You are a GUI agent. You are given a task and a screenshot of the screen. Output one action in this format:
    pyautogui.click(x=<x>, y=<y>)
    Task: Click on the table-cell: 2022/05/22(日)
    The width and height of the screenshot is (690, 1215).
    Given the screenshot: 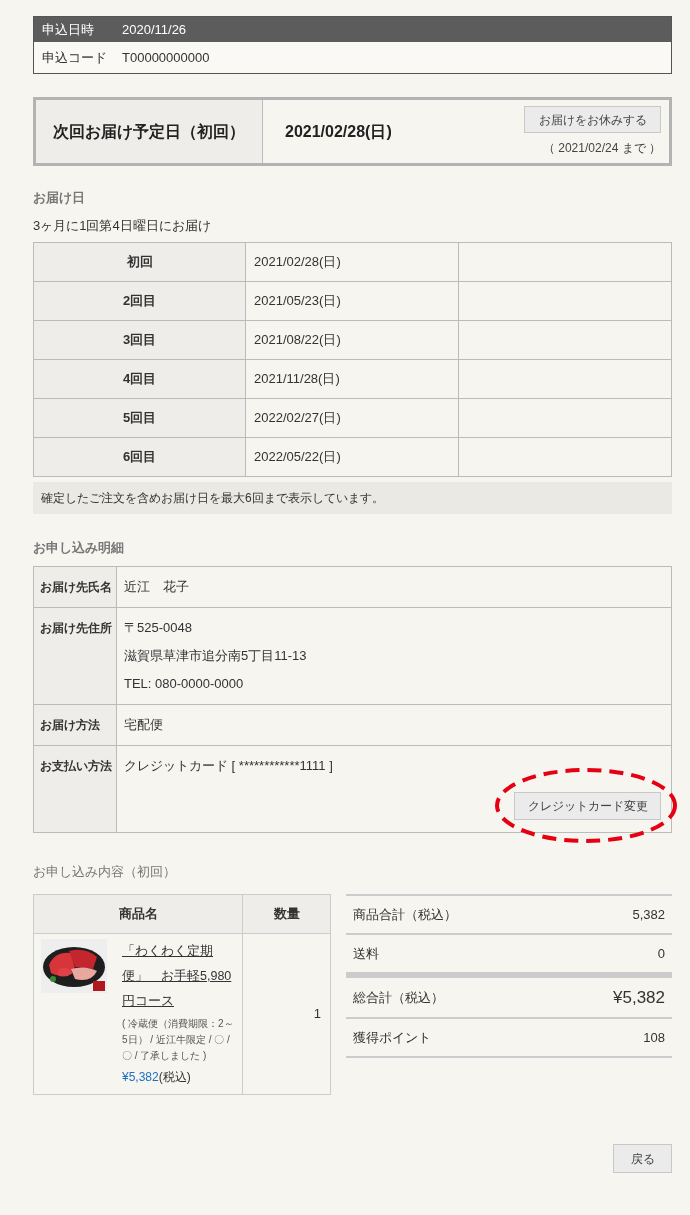 What is the action you would take?
    pyautogui.click(x=352, y=457)
    